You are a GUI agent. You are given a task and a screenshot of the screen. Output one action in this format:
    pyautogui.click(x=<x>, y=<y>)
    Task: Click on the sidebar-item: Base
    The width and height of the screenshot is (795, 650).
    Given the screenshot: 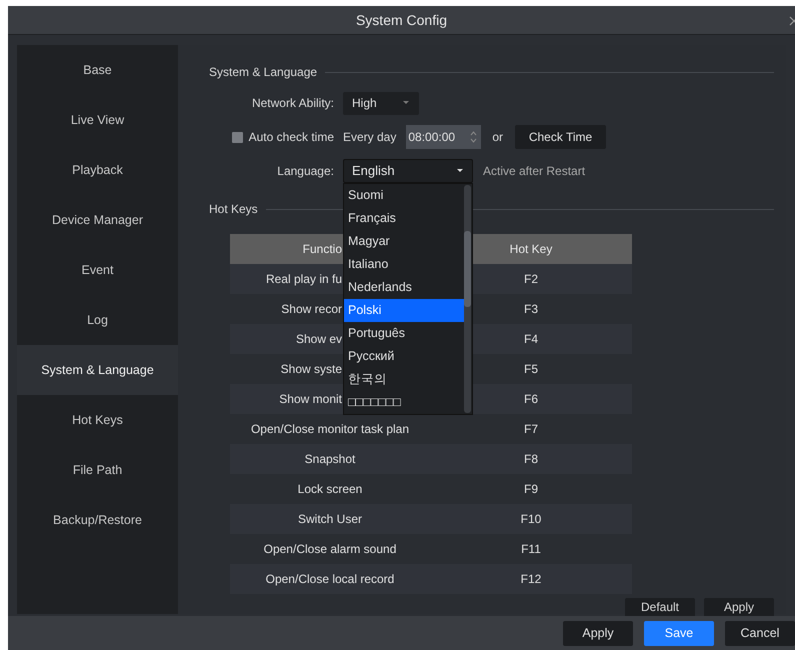 What is the action you would take?
    pyautogui.click(x=97, y=70)
    